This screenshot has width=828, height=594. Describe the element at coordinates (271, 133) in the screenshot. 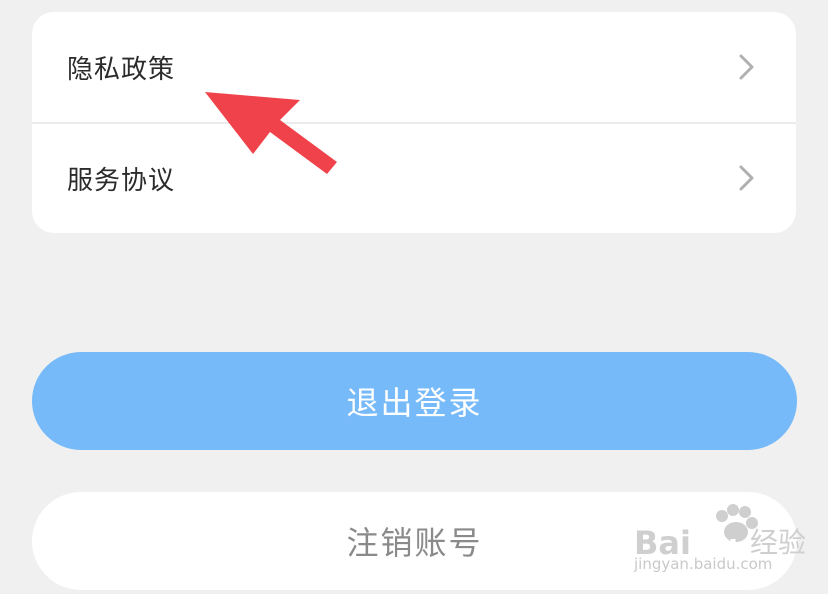

I see `red-pointer-arrow-icon` at that location.